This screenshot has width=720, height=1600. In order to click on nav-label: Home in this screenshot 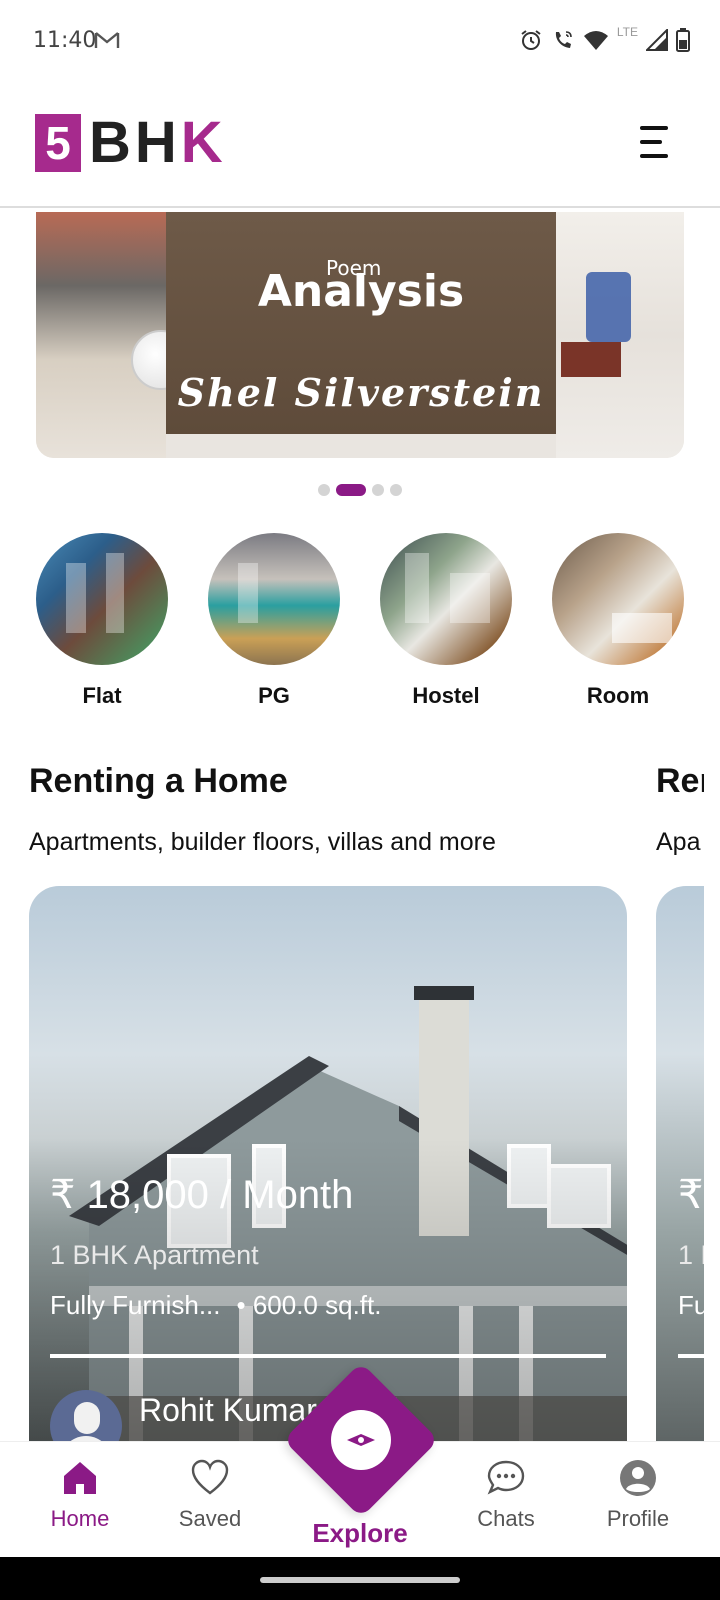, I will do `click(80, 1518)`.